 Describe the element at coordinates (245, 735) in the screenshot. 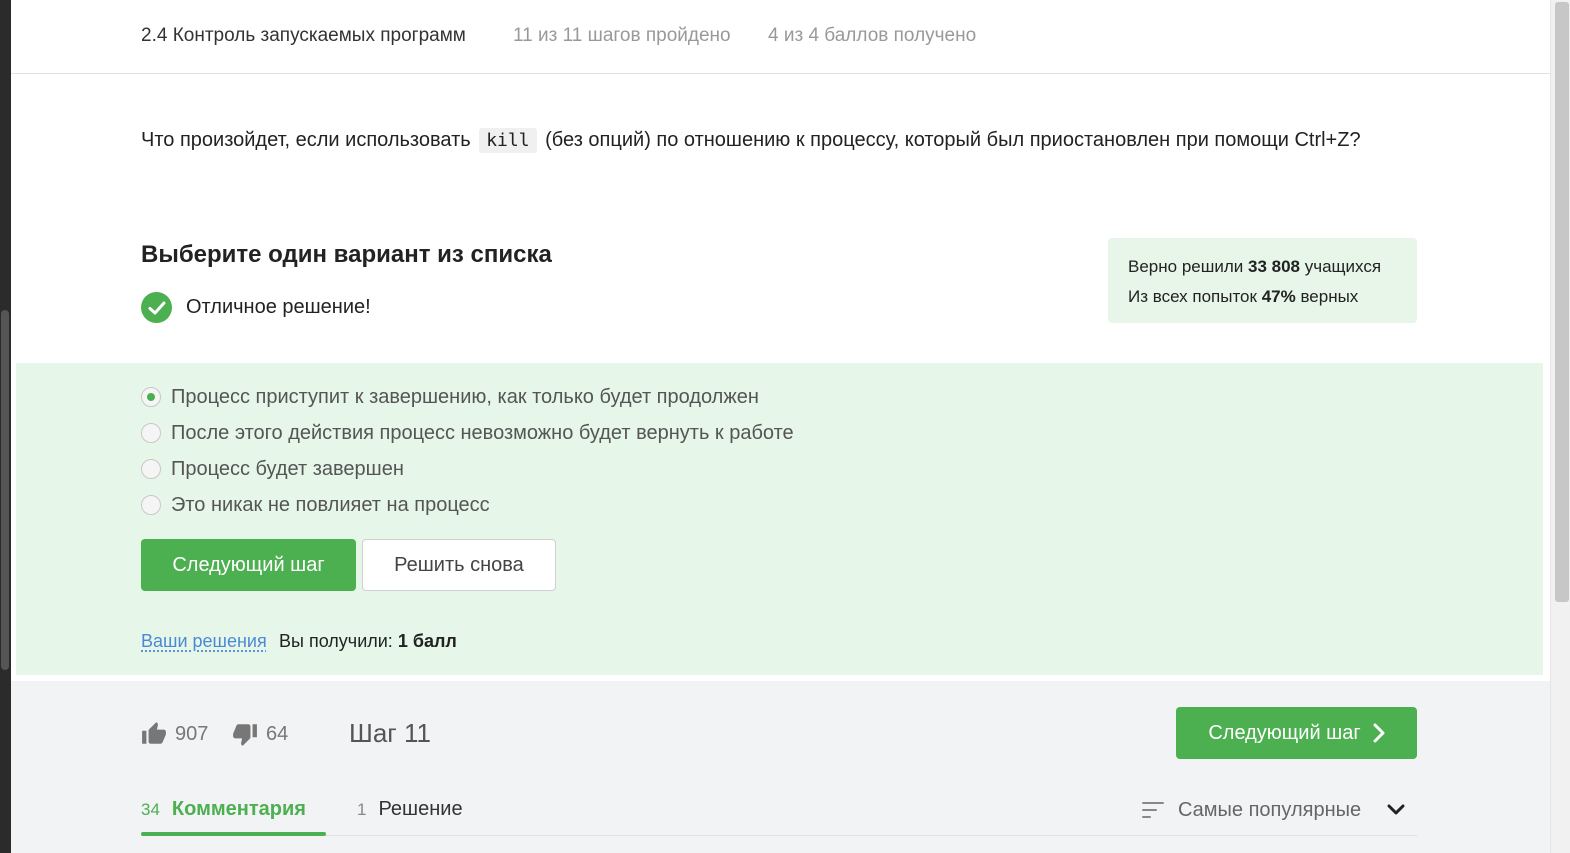

I see `thumbs-down-icon` at that location.